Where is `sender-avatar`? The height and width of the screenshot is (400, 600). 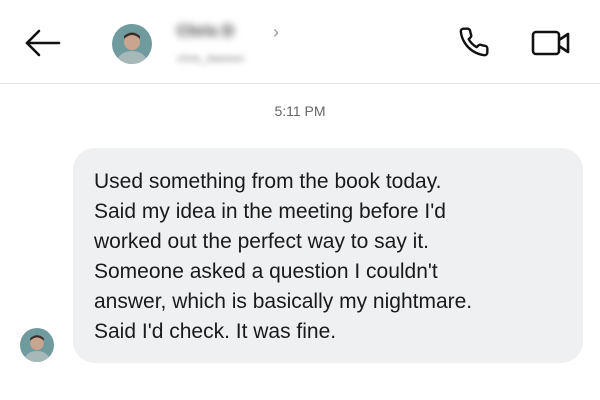 sender-avatar is located at coordinates (37, 345).